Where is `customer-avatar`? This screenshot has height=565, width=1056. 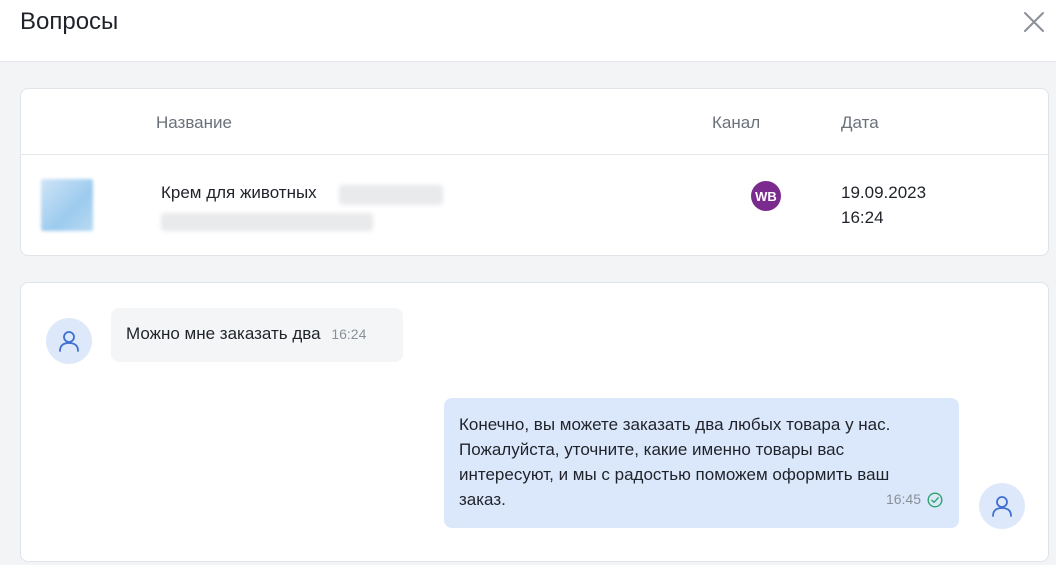 customer-avatar is located at coordinates (69, 341).